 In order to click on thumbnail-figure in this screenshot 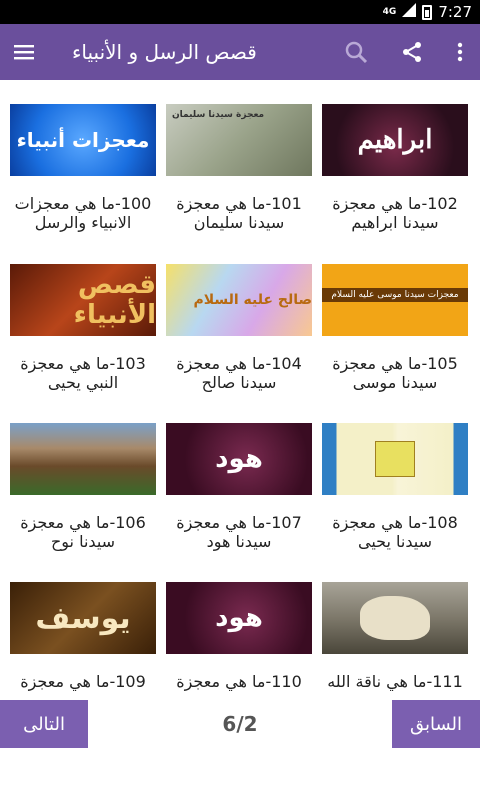, I will do `click(395, 618)`.